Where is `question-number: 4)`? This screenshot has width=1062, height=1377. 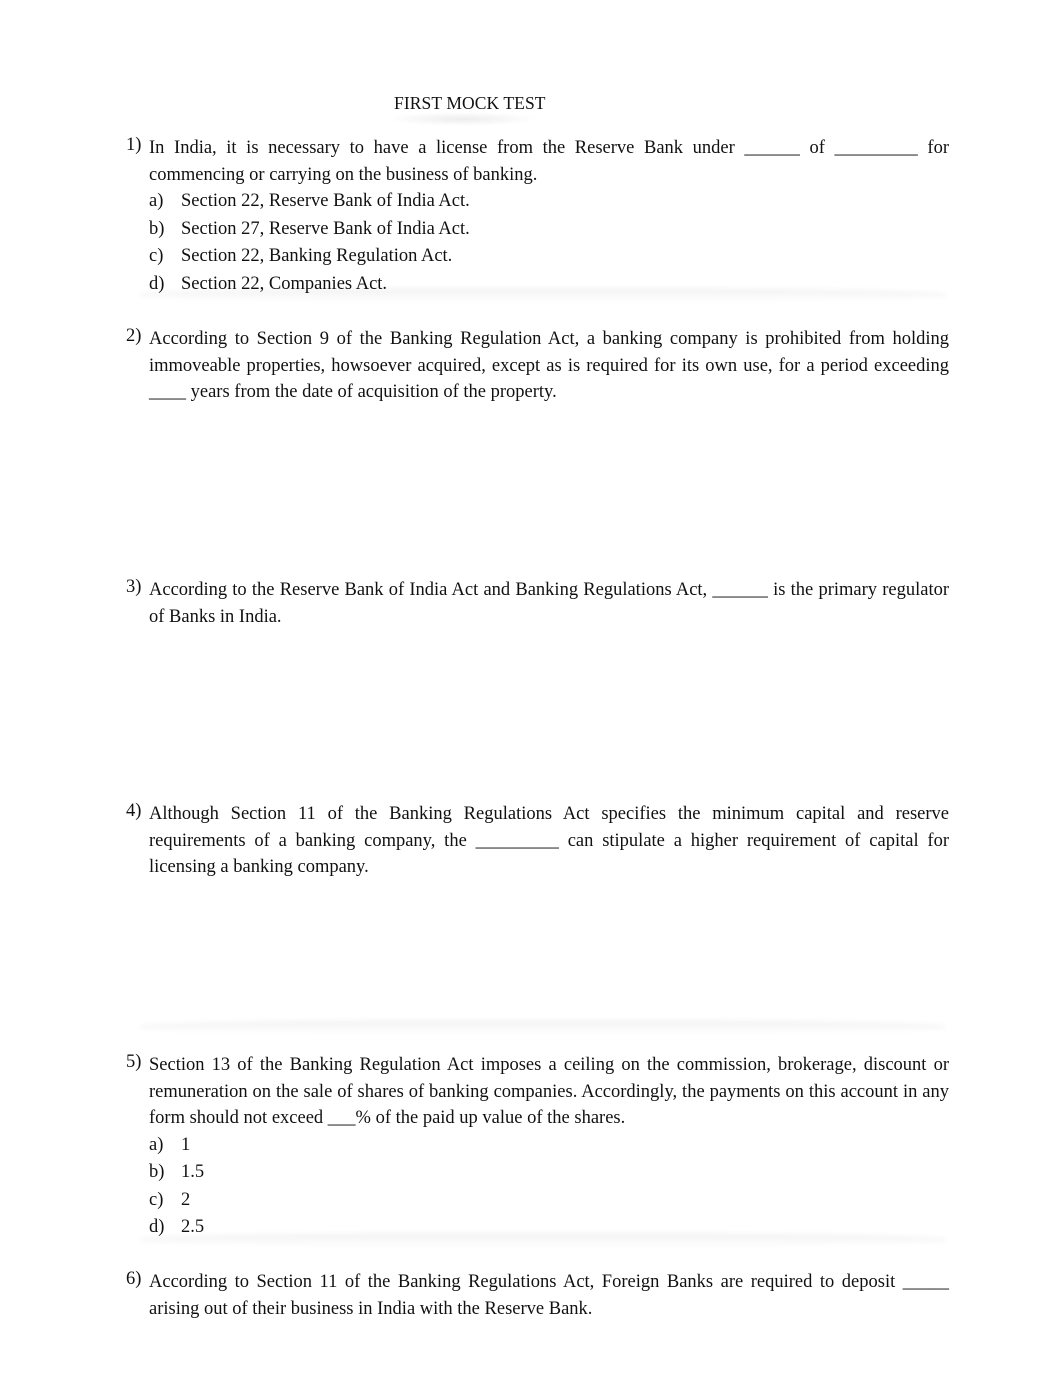 question-number: 4) is located at coordinates (134, 811).